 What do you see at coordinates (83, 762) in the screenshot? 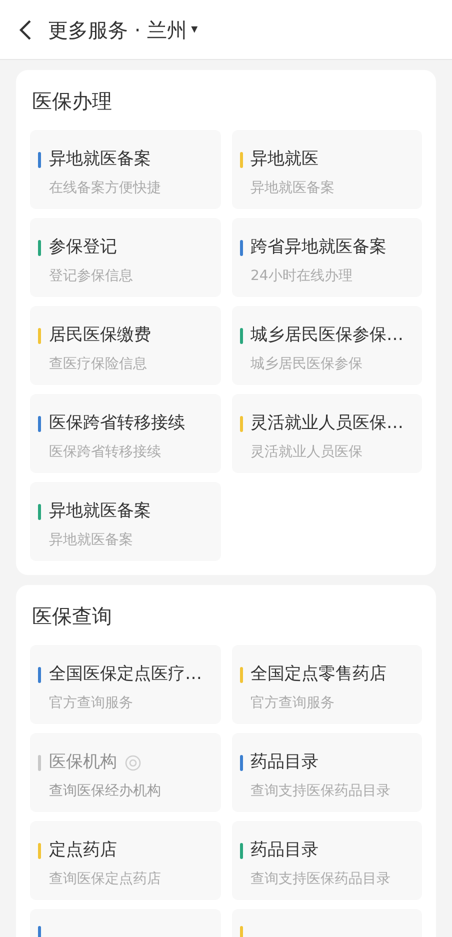
I see `service-title: 医保机构` at bounding box center [83, 762].